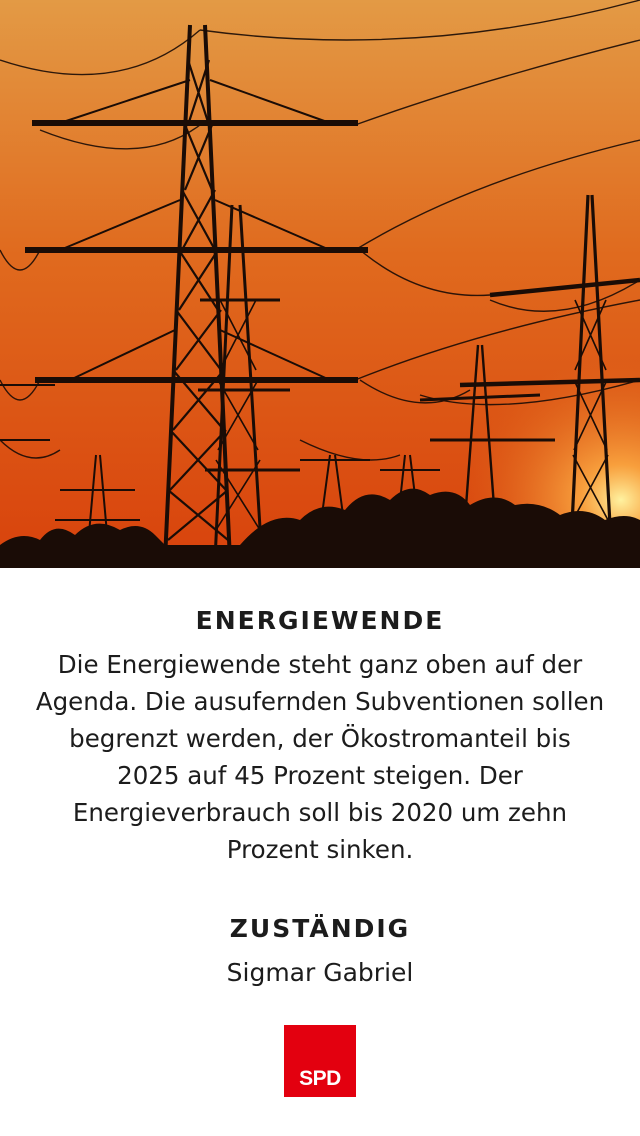 The width and height of the screenshot is (640, 1136). I want to click on section-title-zustaendig: ZUSTÄNDIG, so click(320, 928).